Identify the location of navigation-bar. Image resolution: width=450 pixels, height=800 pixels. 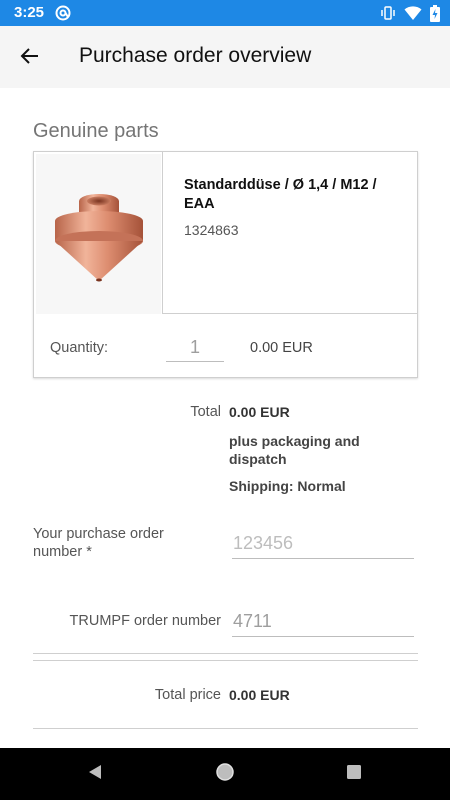
(225, 774).